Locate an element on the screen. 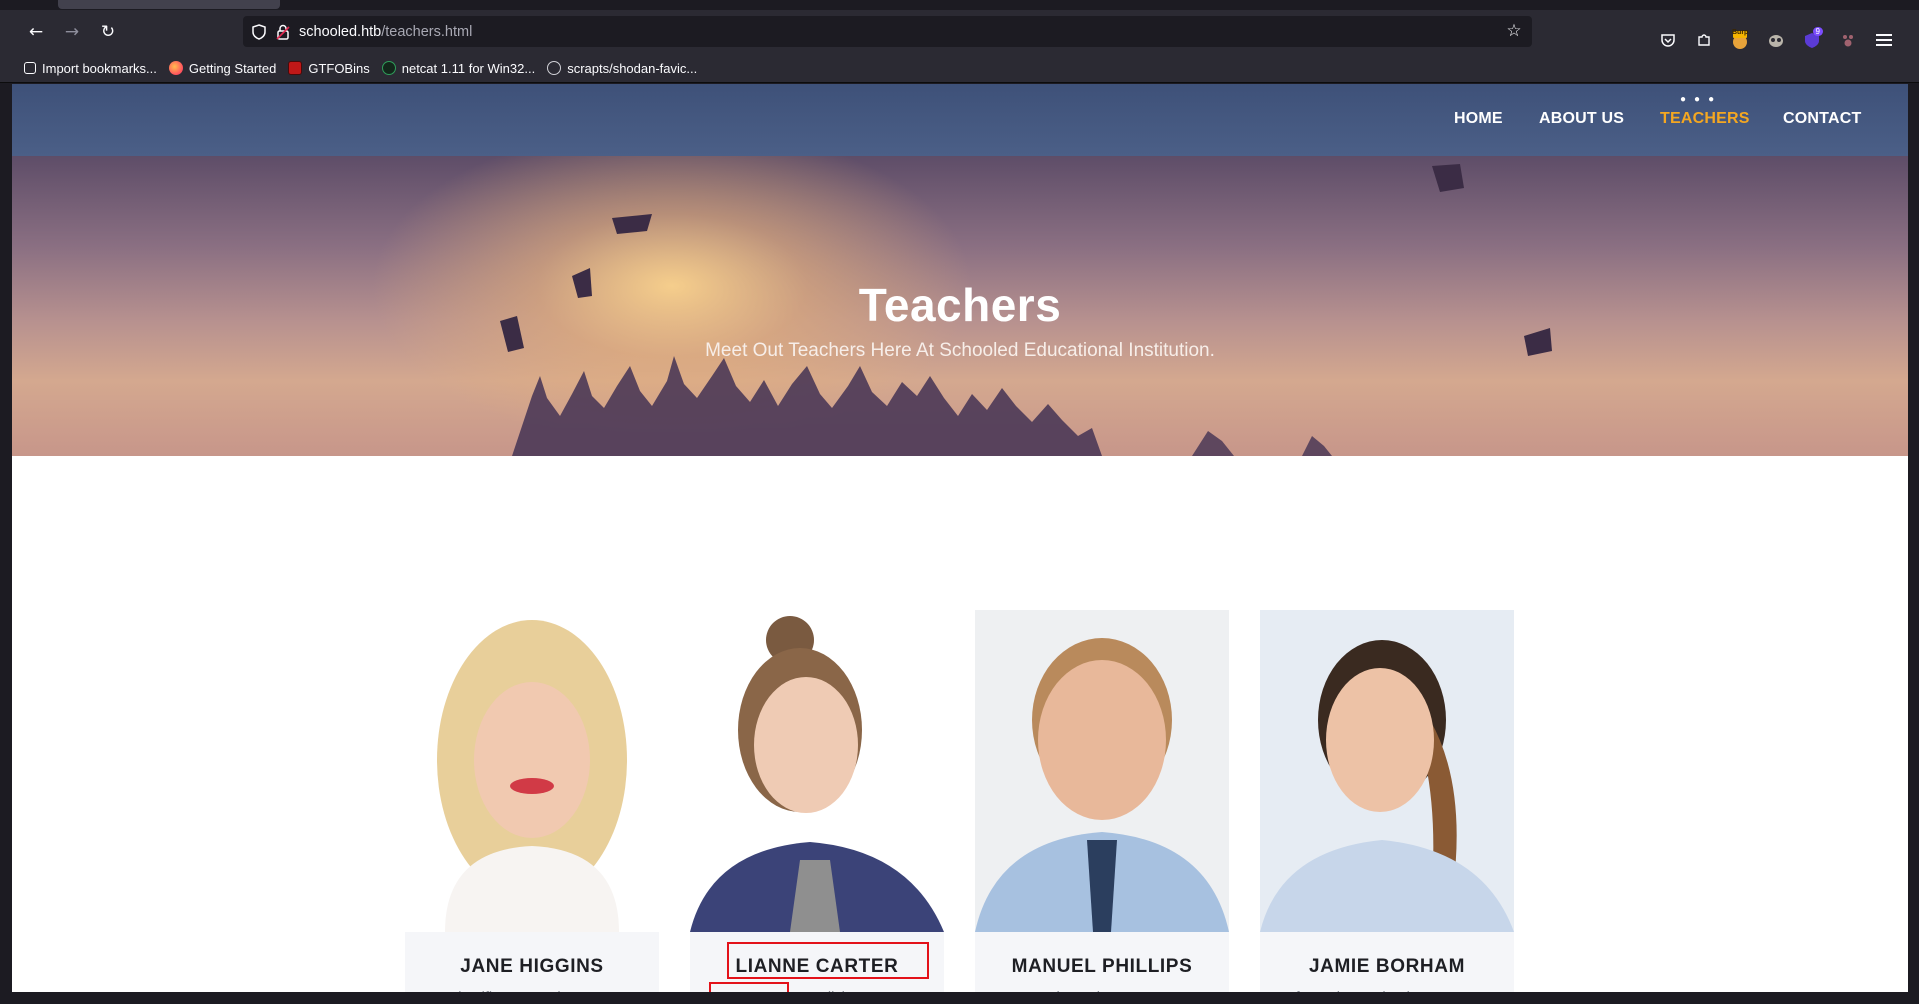  bookmark-label: GTFOBins is located at coordinates (339, 68).